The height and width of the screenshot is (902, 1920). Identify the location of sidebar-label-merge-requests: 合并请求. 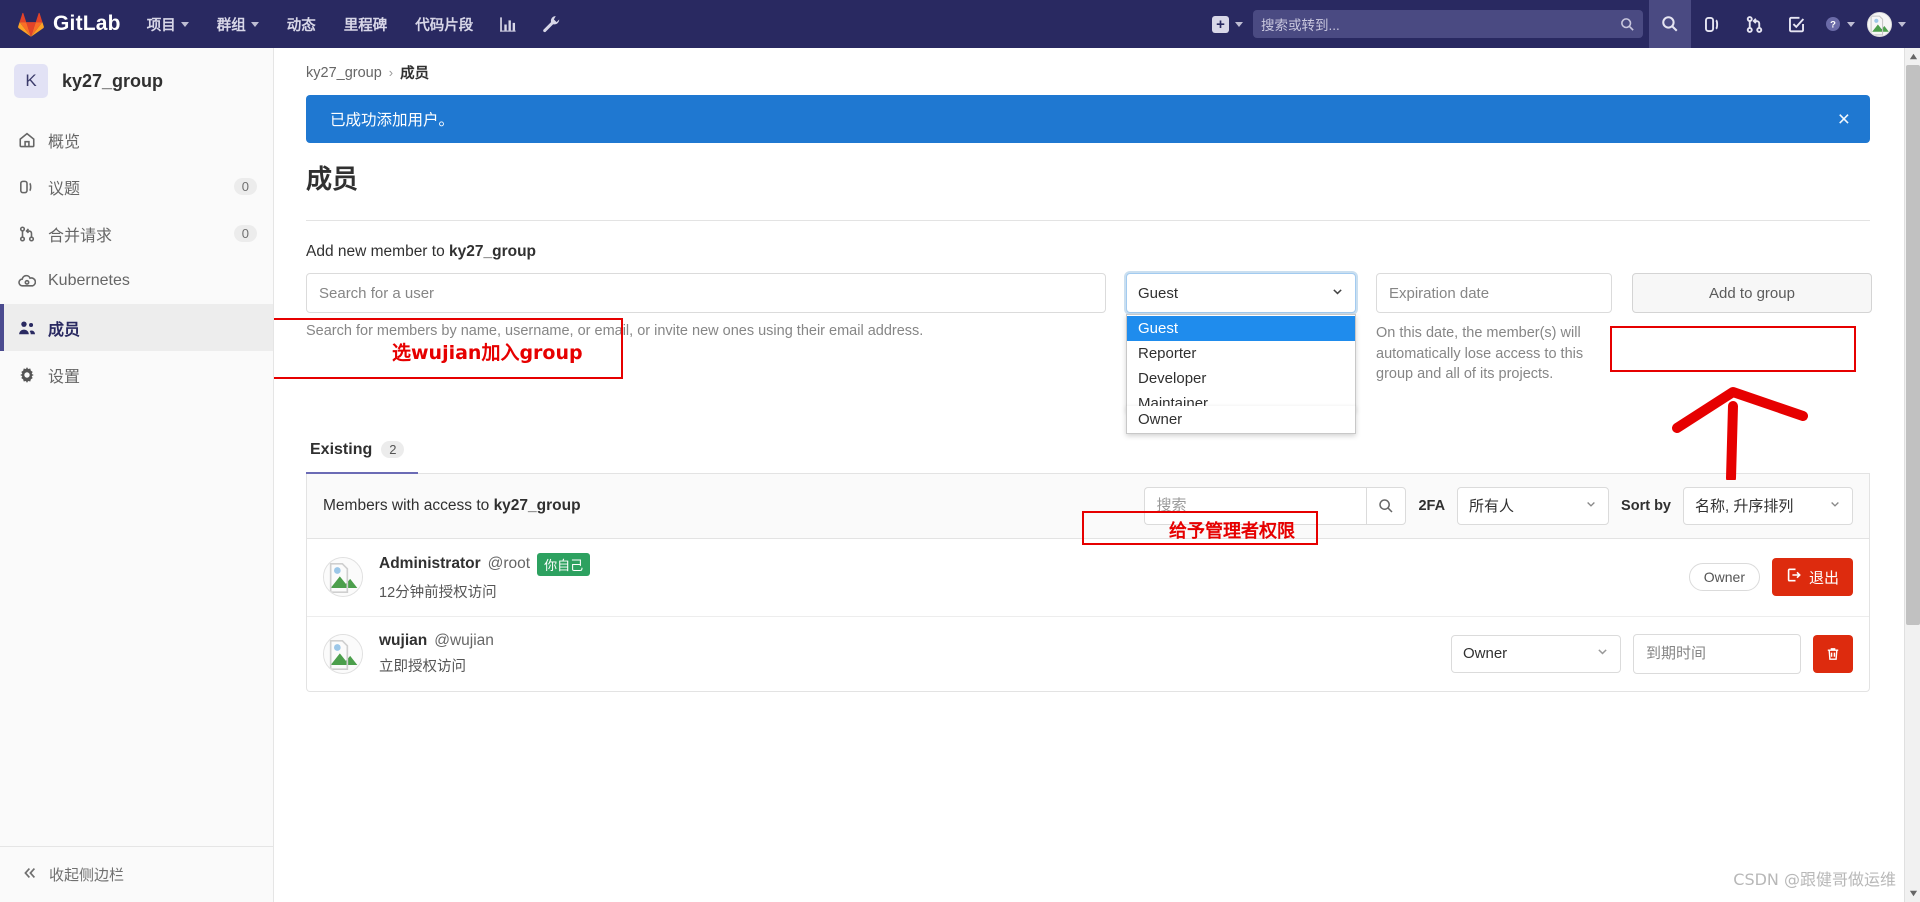
(80, 236).